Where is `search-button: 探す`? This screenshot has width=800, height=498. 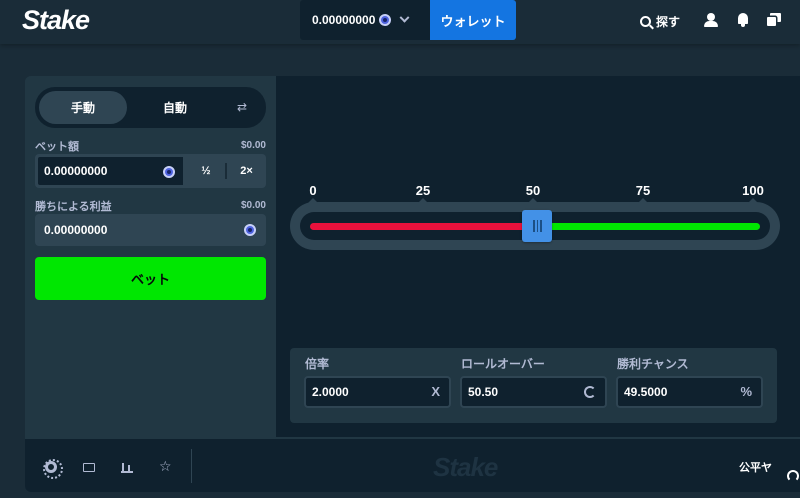 search-button: 探す is located at coordinates (660, 21).